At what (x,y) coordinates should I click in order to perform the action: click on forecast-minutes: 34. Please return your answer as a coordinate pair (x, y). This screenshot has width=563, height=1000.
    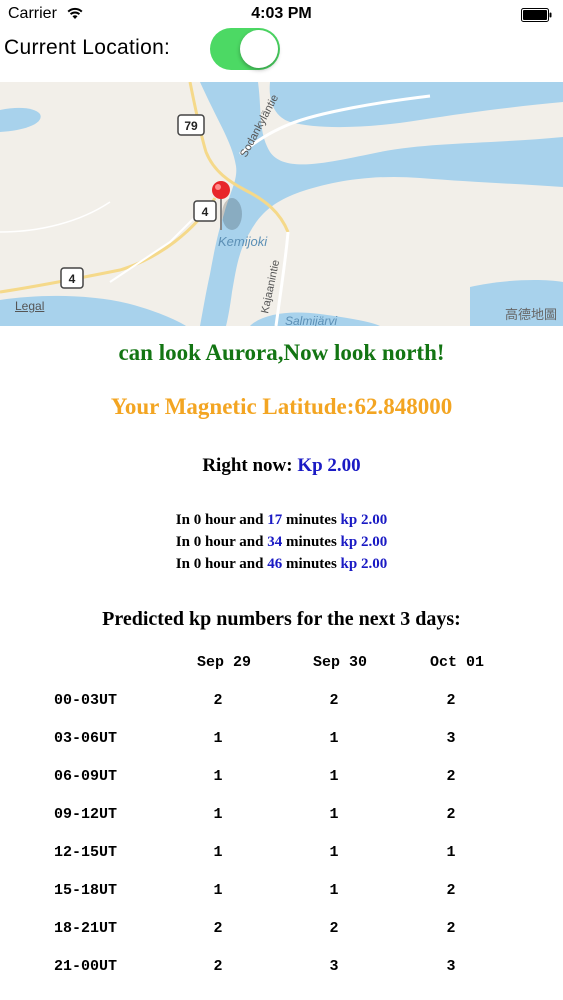
    Looking at the image, I should click on (275, 542).